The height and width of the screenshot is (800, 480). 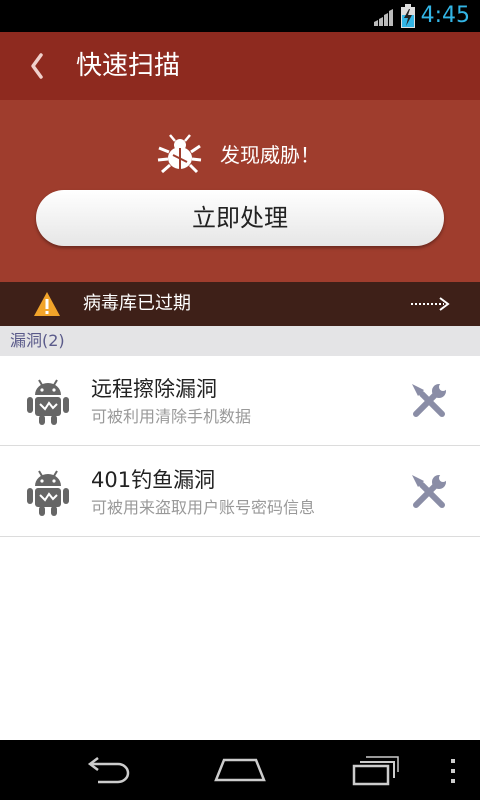 I want to click on overflow-menu-icon, so click(x=453, y=771).